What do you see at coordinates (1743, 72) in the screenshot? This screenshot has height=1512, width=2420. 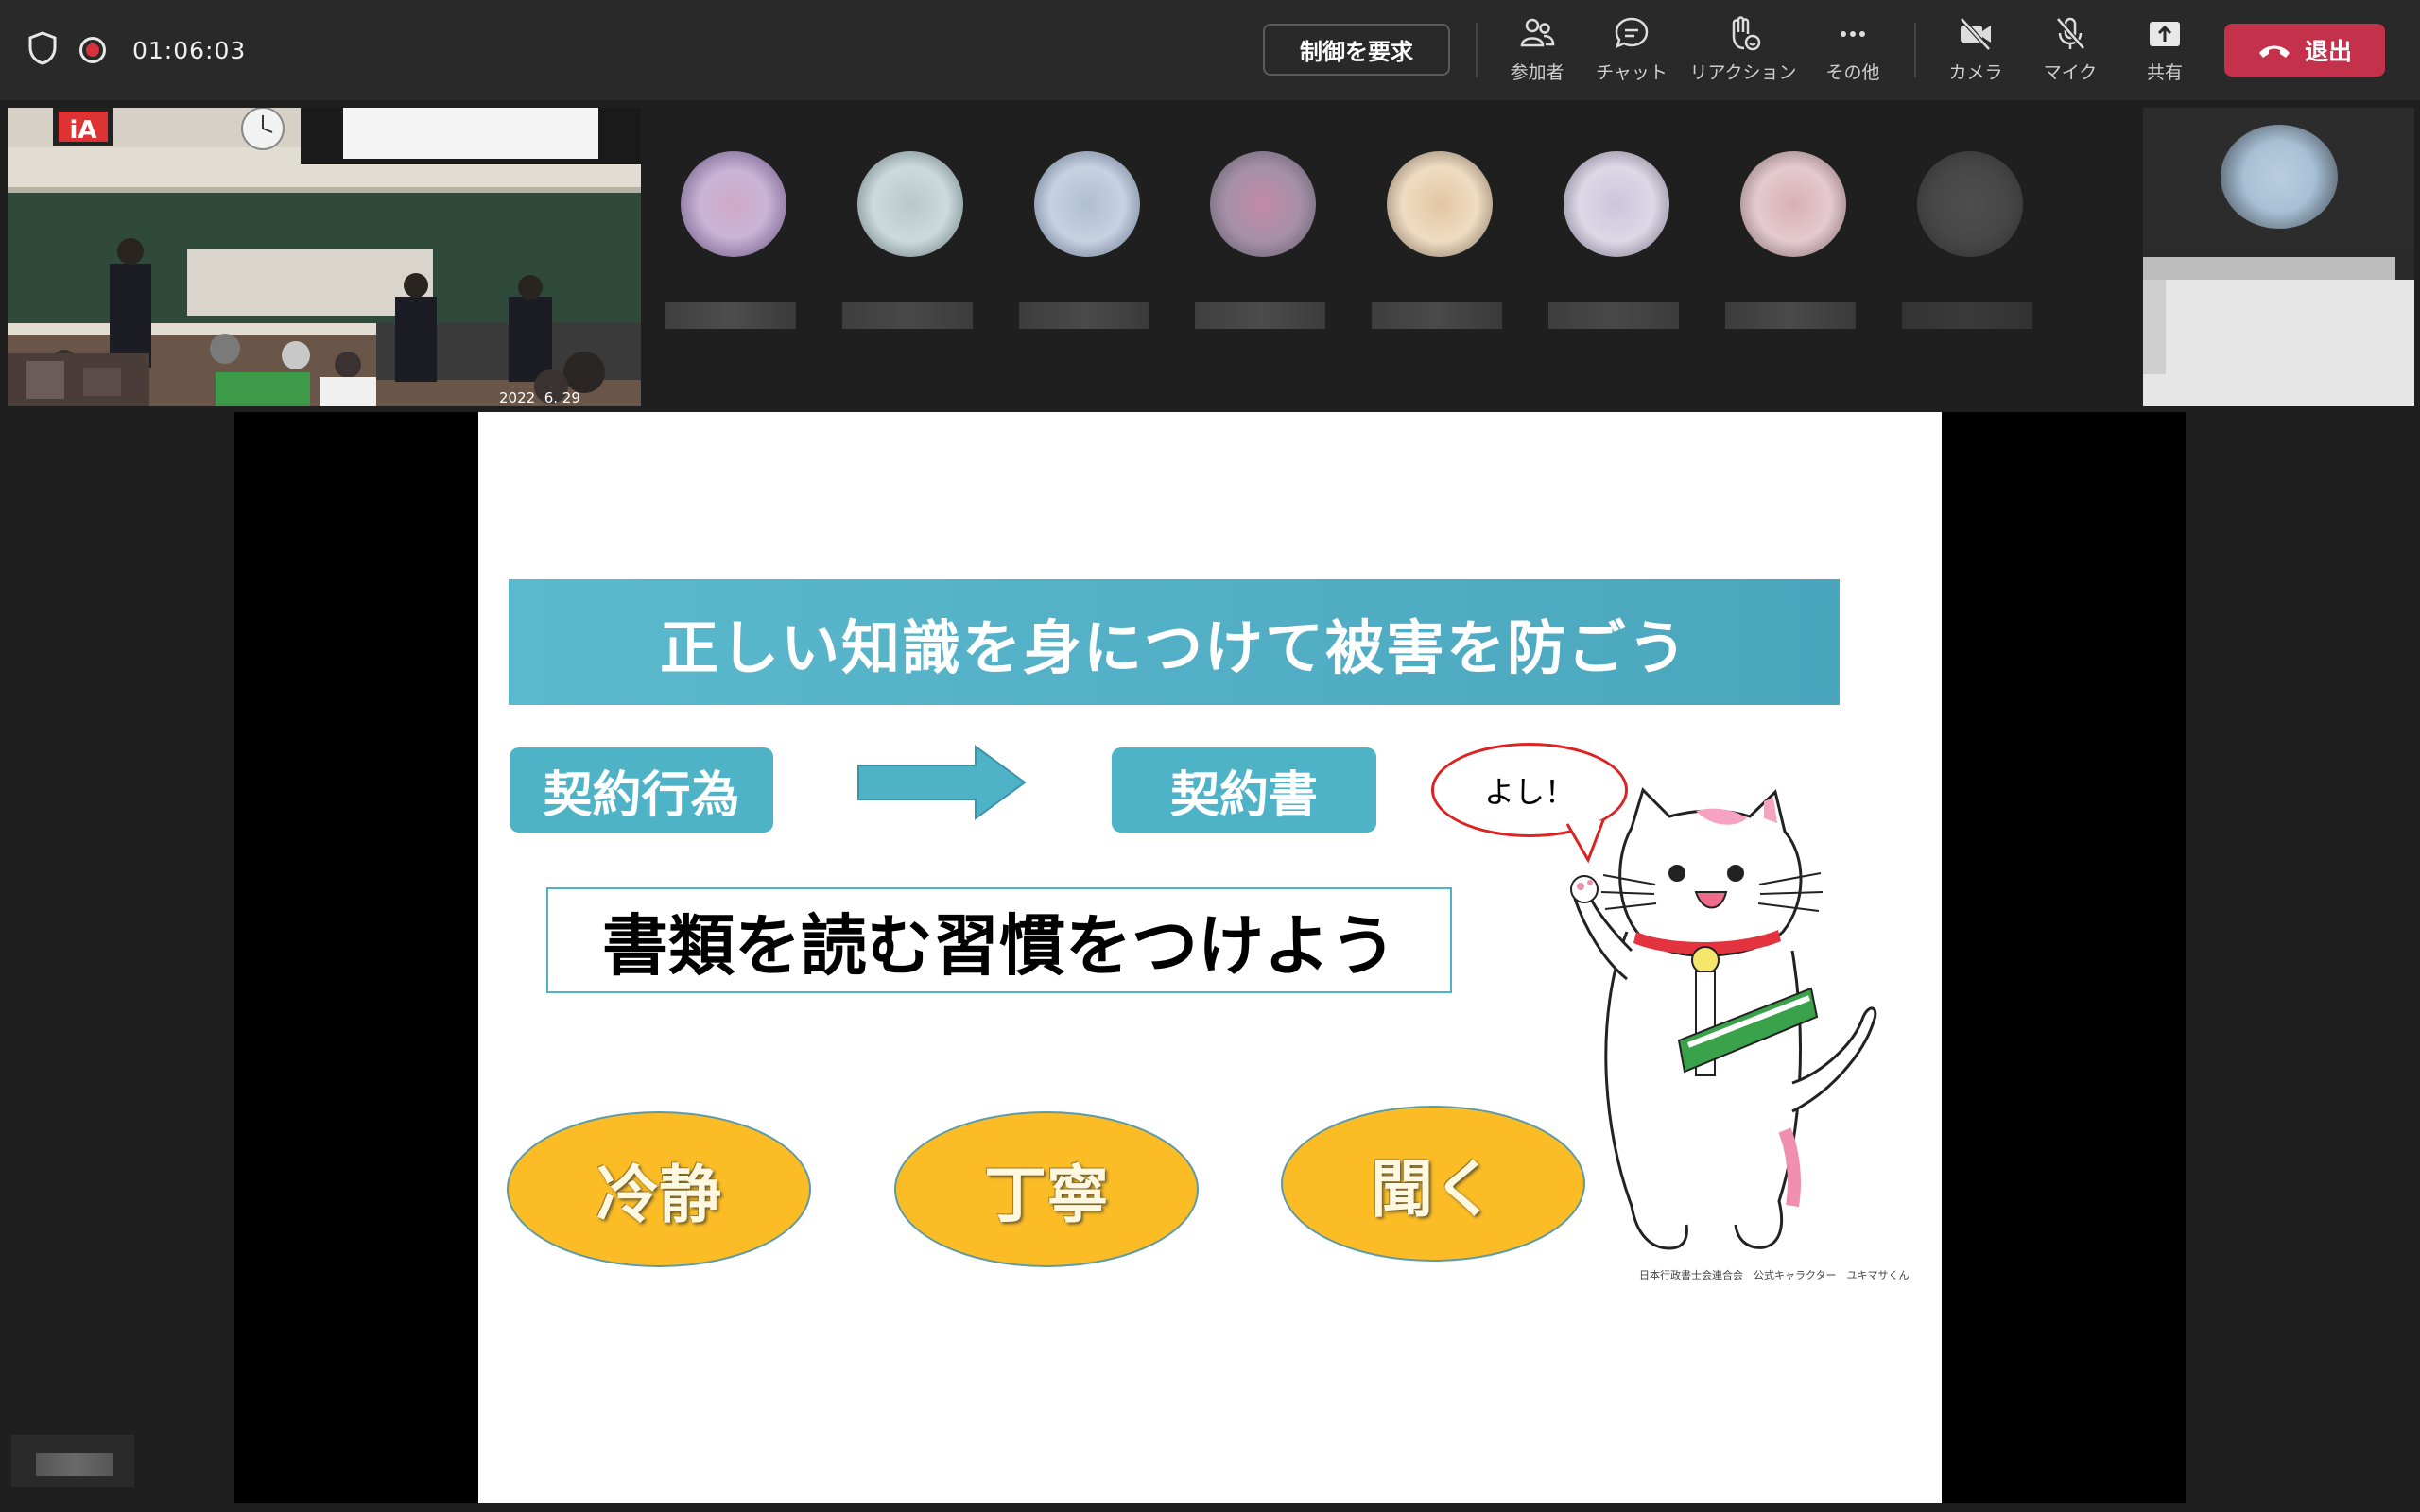 I see `reactions-label: リアクション` at bounding box center [1743, 72].